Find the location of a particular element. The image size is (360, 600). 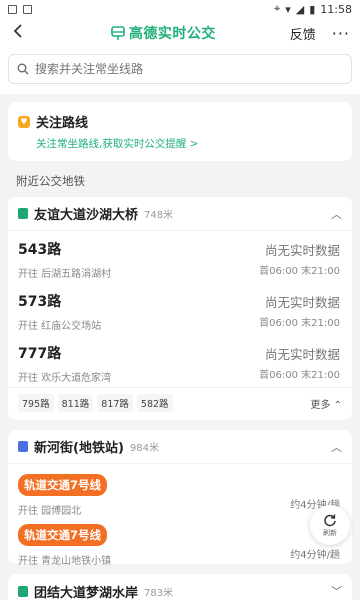

route-chip: 795路 is located at coordinates (36, 403).